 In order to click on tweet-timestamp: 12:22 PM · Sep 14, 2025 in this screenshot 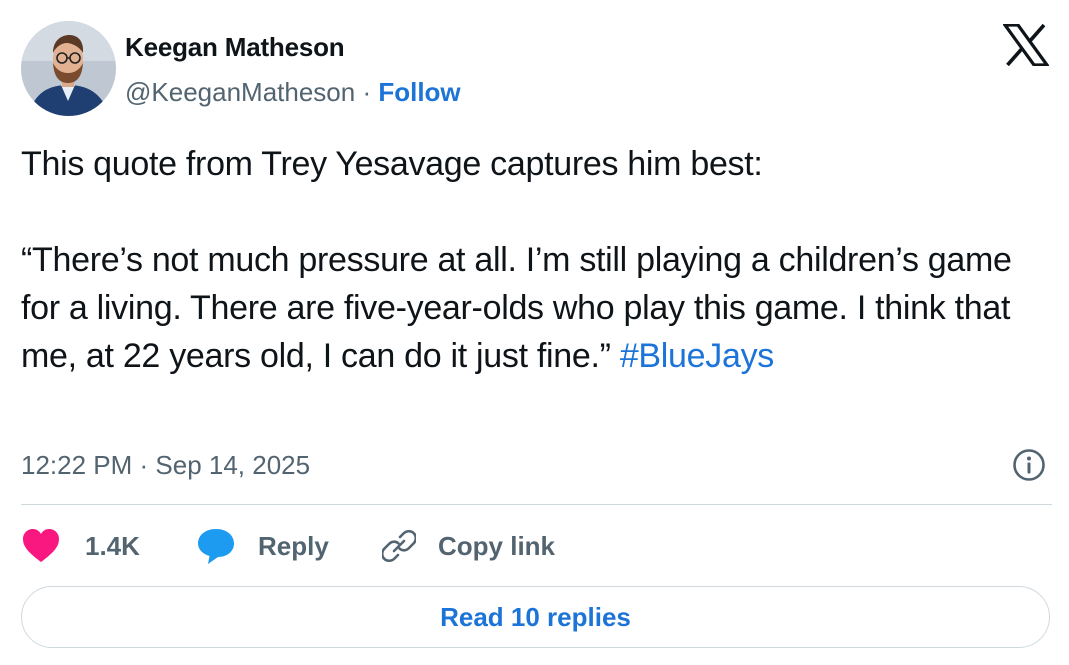, I will do `click(165, 465)`.